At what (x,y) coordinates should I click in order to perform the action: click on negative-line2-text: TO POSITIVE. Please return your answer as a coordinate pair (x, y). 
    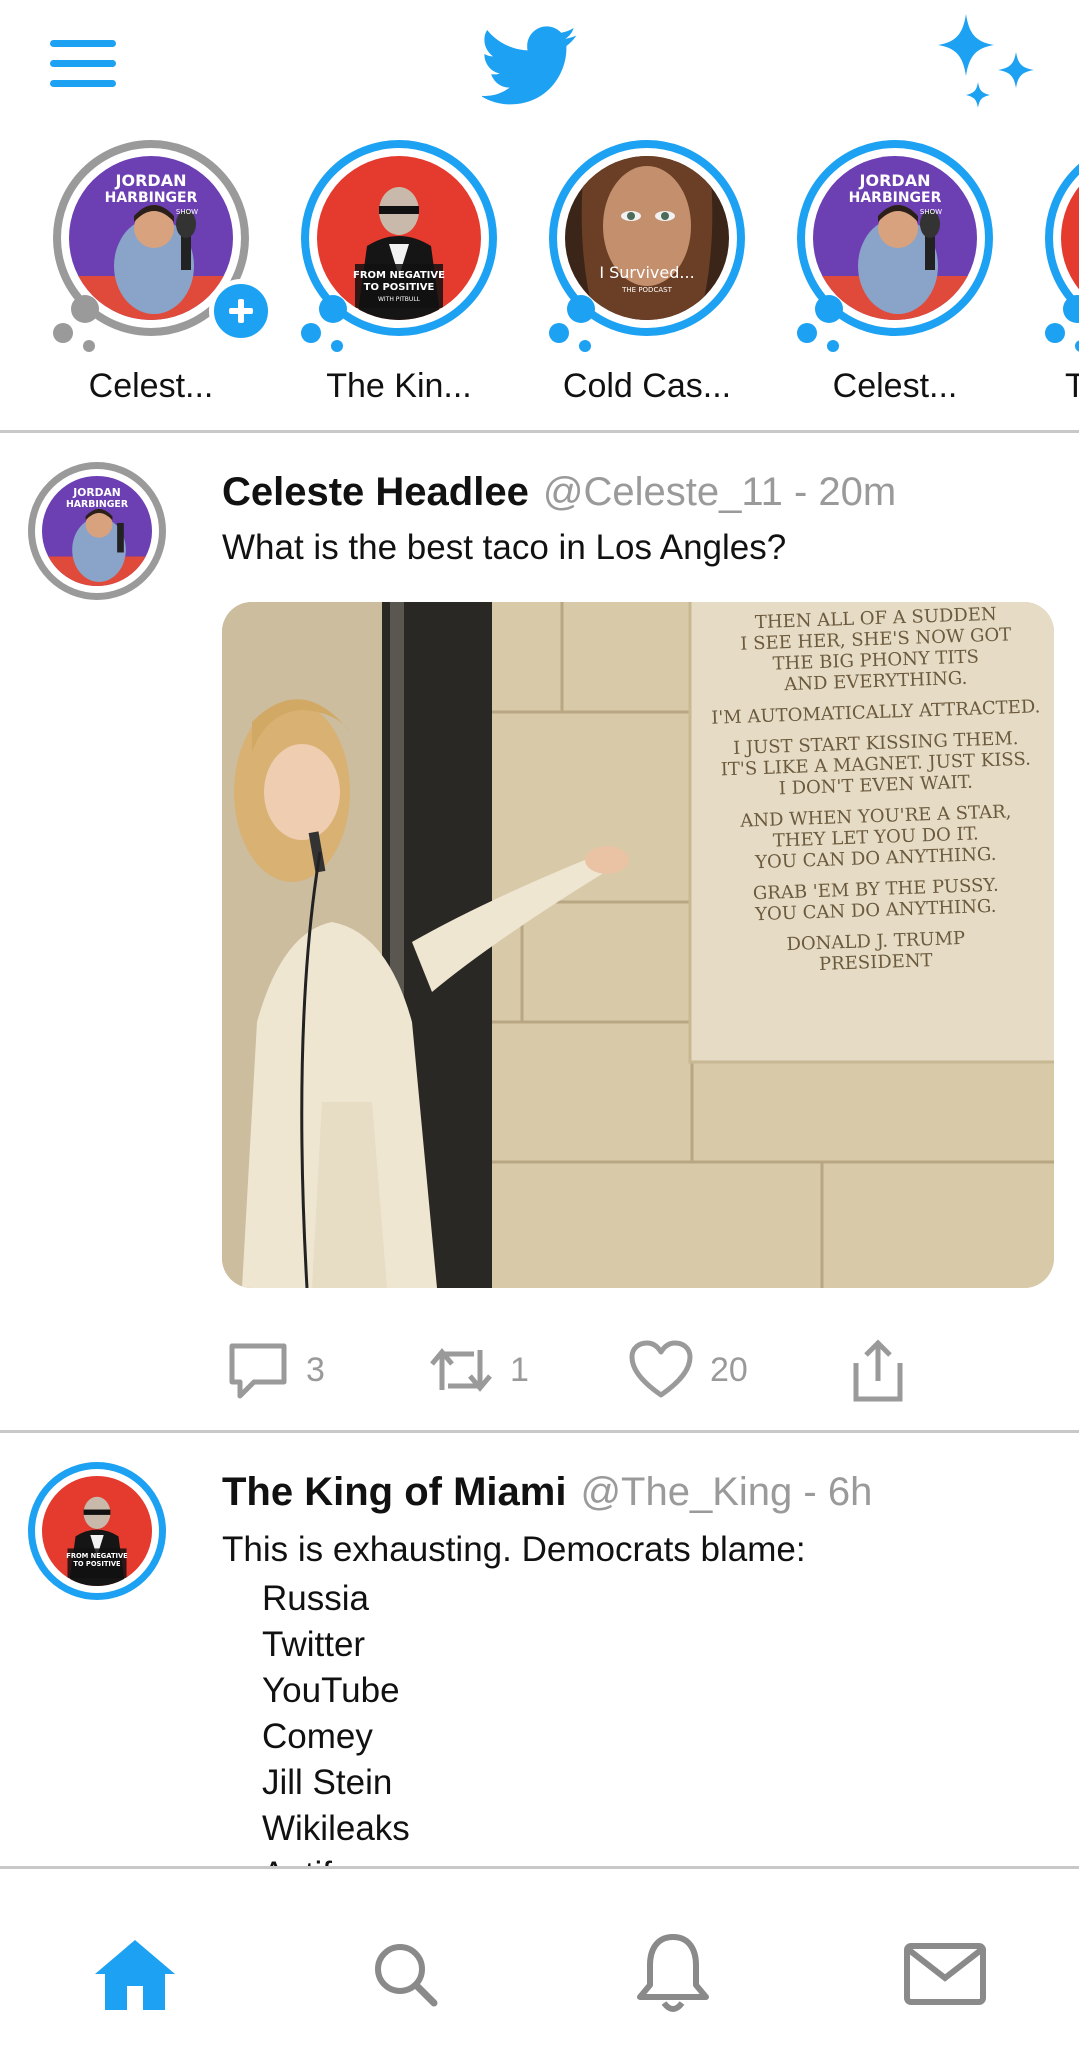
    Looking at the image, I should click on (97, 1564).